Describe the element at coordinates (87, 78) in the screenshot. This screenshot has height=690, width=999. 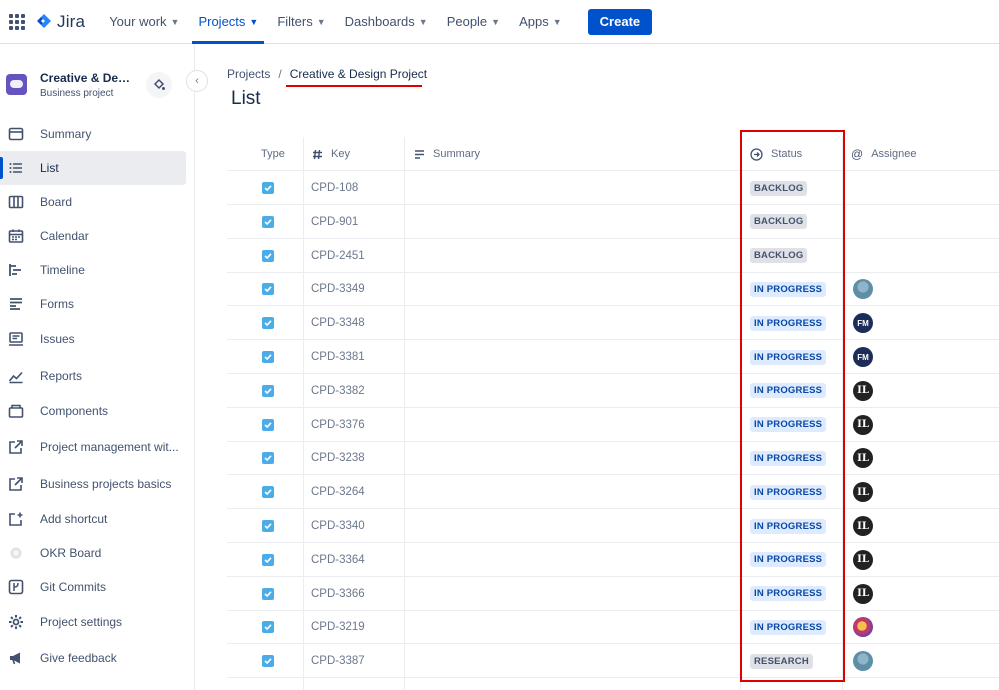
I see `project-name: Creative & Design Project` at that location.